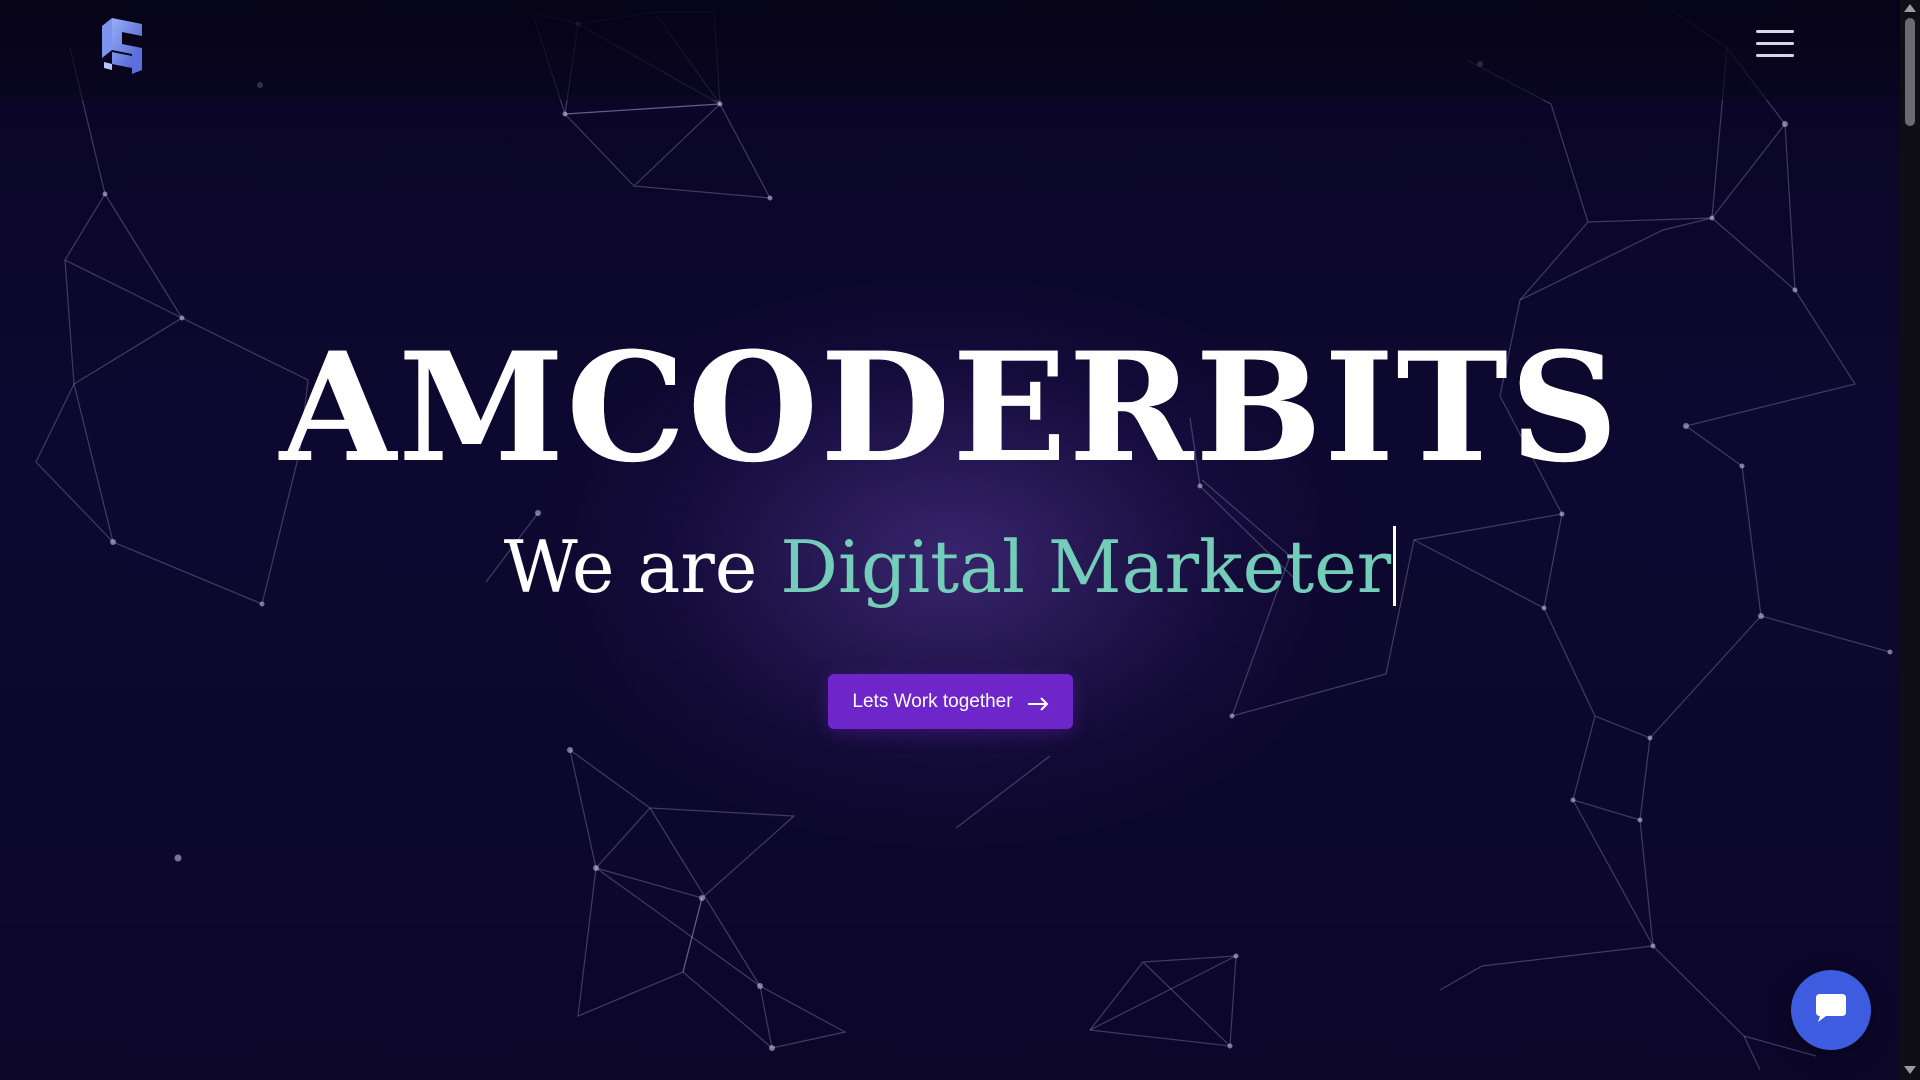  What do you see at coordinates (1910, 72) in the screenshot?
I see `scrollbar-thumb` at bounding box center [1910, 72].